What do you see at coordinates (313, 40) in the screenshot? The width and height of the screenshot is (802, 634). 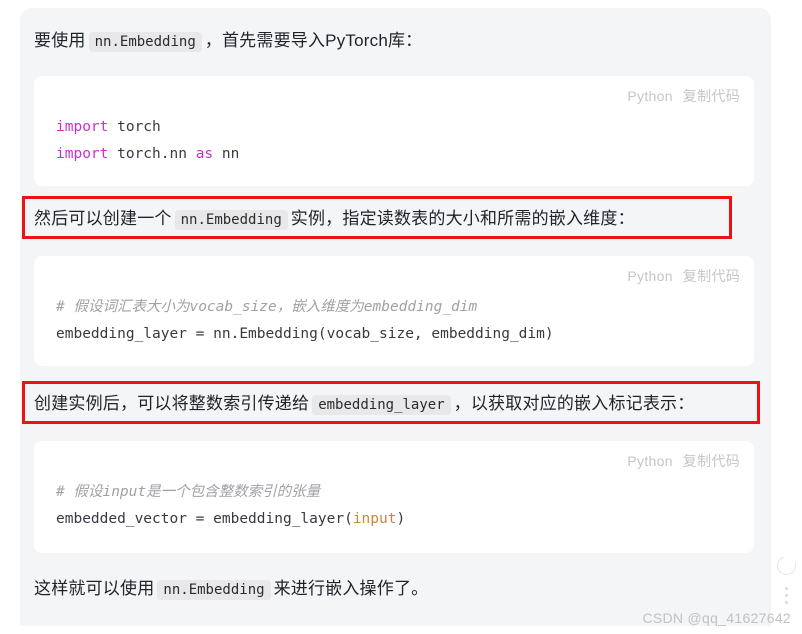 I see `paragraph-intro-text-after: ，首先需要导入PyTorch库：` at bounding box center [313, 40].